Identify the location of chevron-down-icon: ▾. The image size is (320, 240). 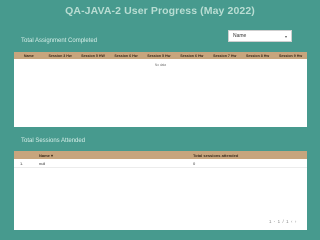
(285, 36).